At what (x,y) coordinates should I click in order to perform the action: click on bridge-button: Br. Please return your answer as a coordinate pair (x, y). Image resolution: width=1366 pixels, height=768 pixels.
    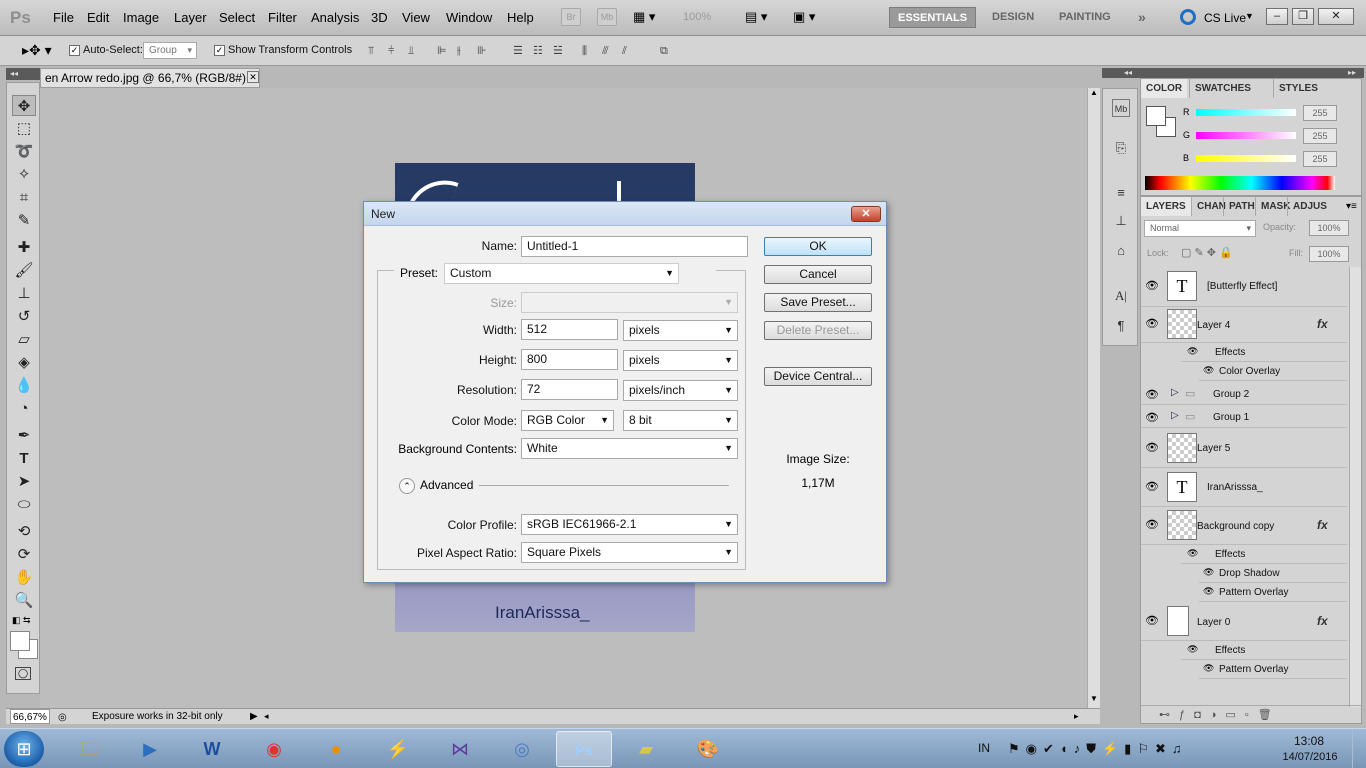
    Looking at the image, I should click on (571, 17).